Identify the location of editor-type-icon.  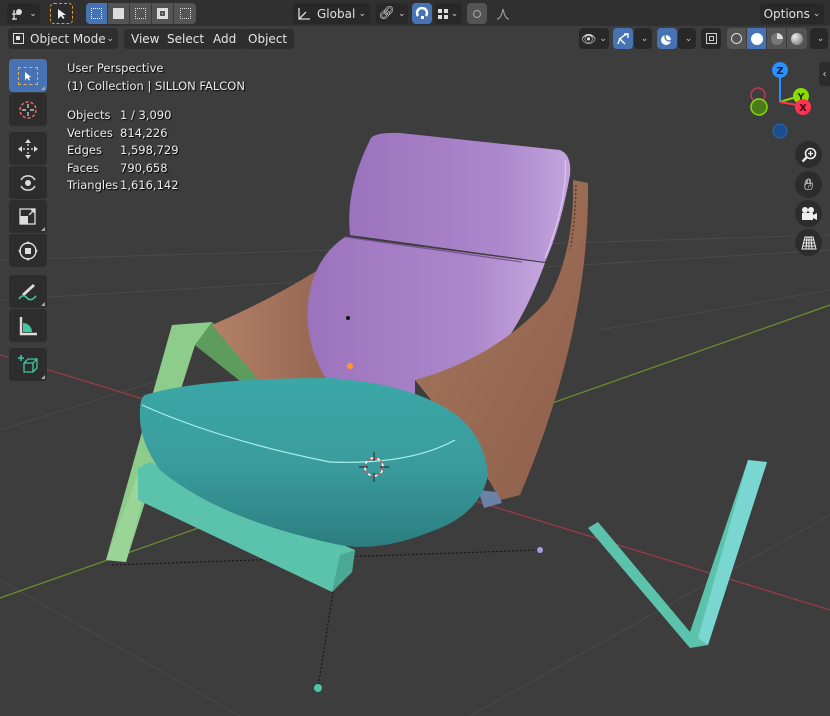
(17, 14).